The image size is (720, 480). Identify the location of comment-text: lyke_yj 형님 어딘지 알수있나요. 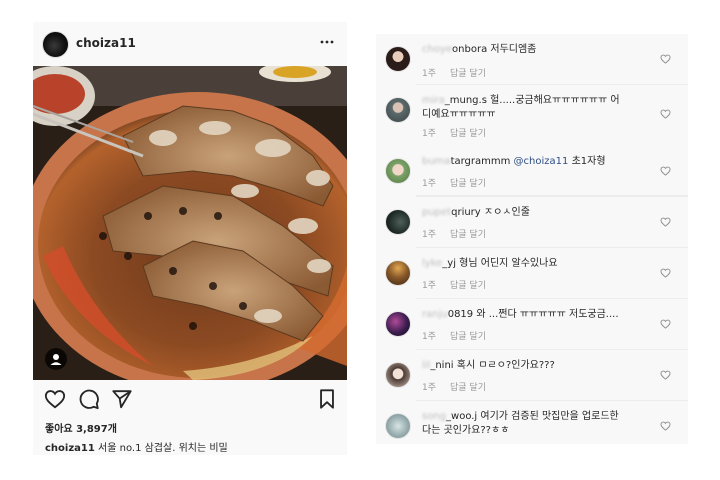
(533, 264).